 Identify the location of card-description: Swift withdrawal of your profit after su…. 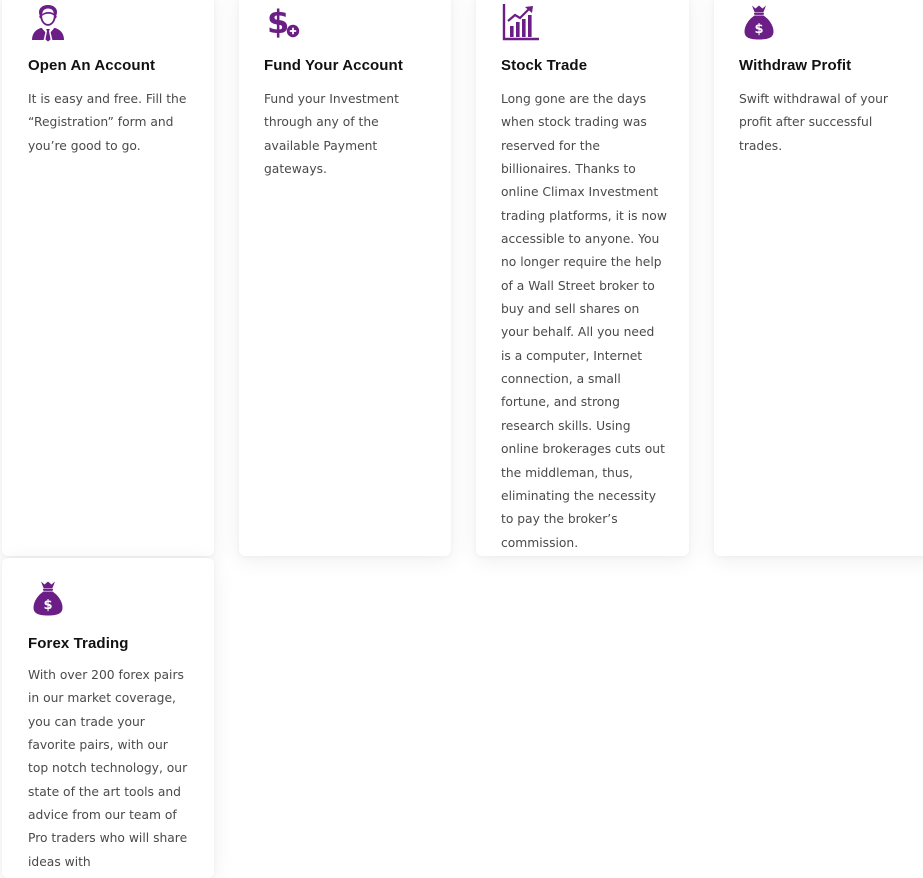
(813, 122).